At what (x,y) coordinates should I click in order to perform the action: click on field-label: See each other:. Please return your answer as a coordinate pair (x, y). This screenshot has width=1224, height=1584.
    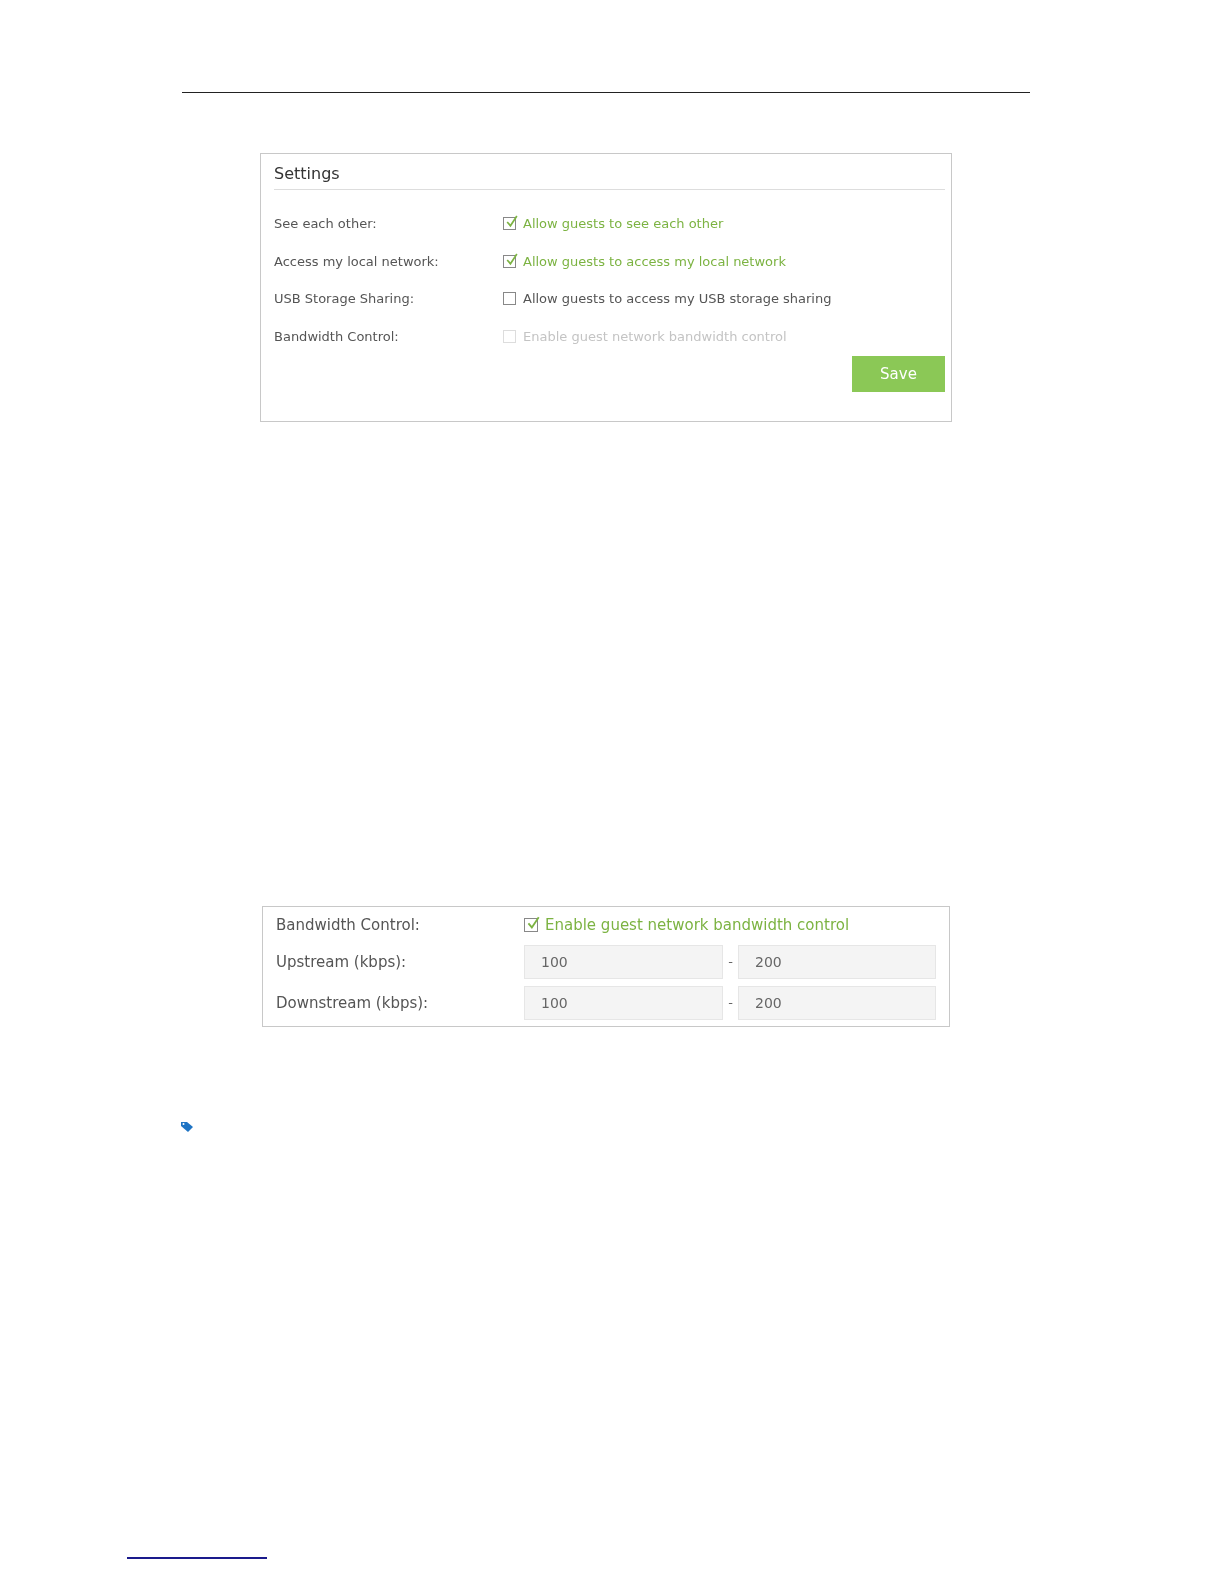
    Looking at the image, I should click on (326, 224).